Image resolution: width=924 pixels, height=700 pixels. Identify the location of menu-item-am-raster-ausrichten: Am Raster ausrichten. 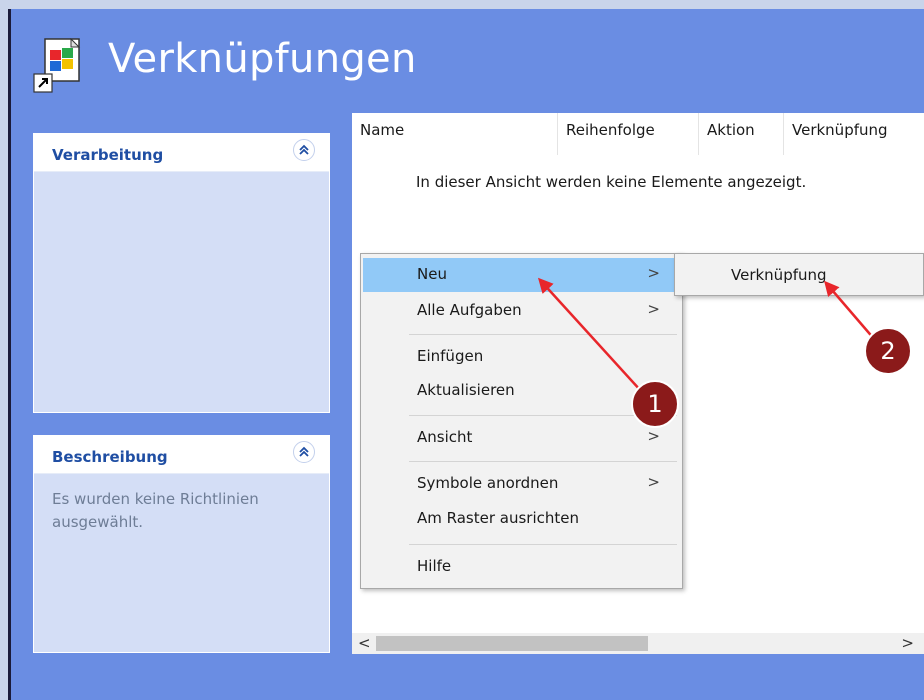
(521, 519).